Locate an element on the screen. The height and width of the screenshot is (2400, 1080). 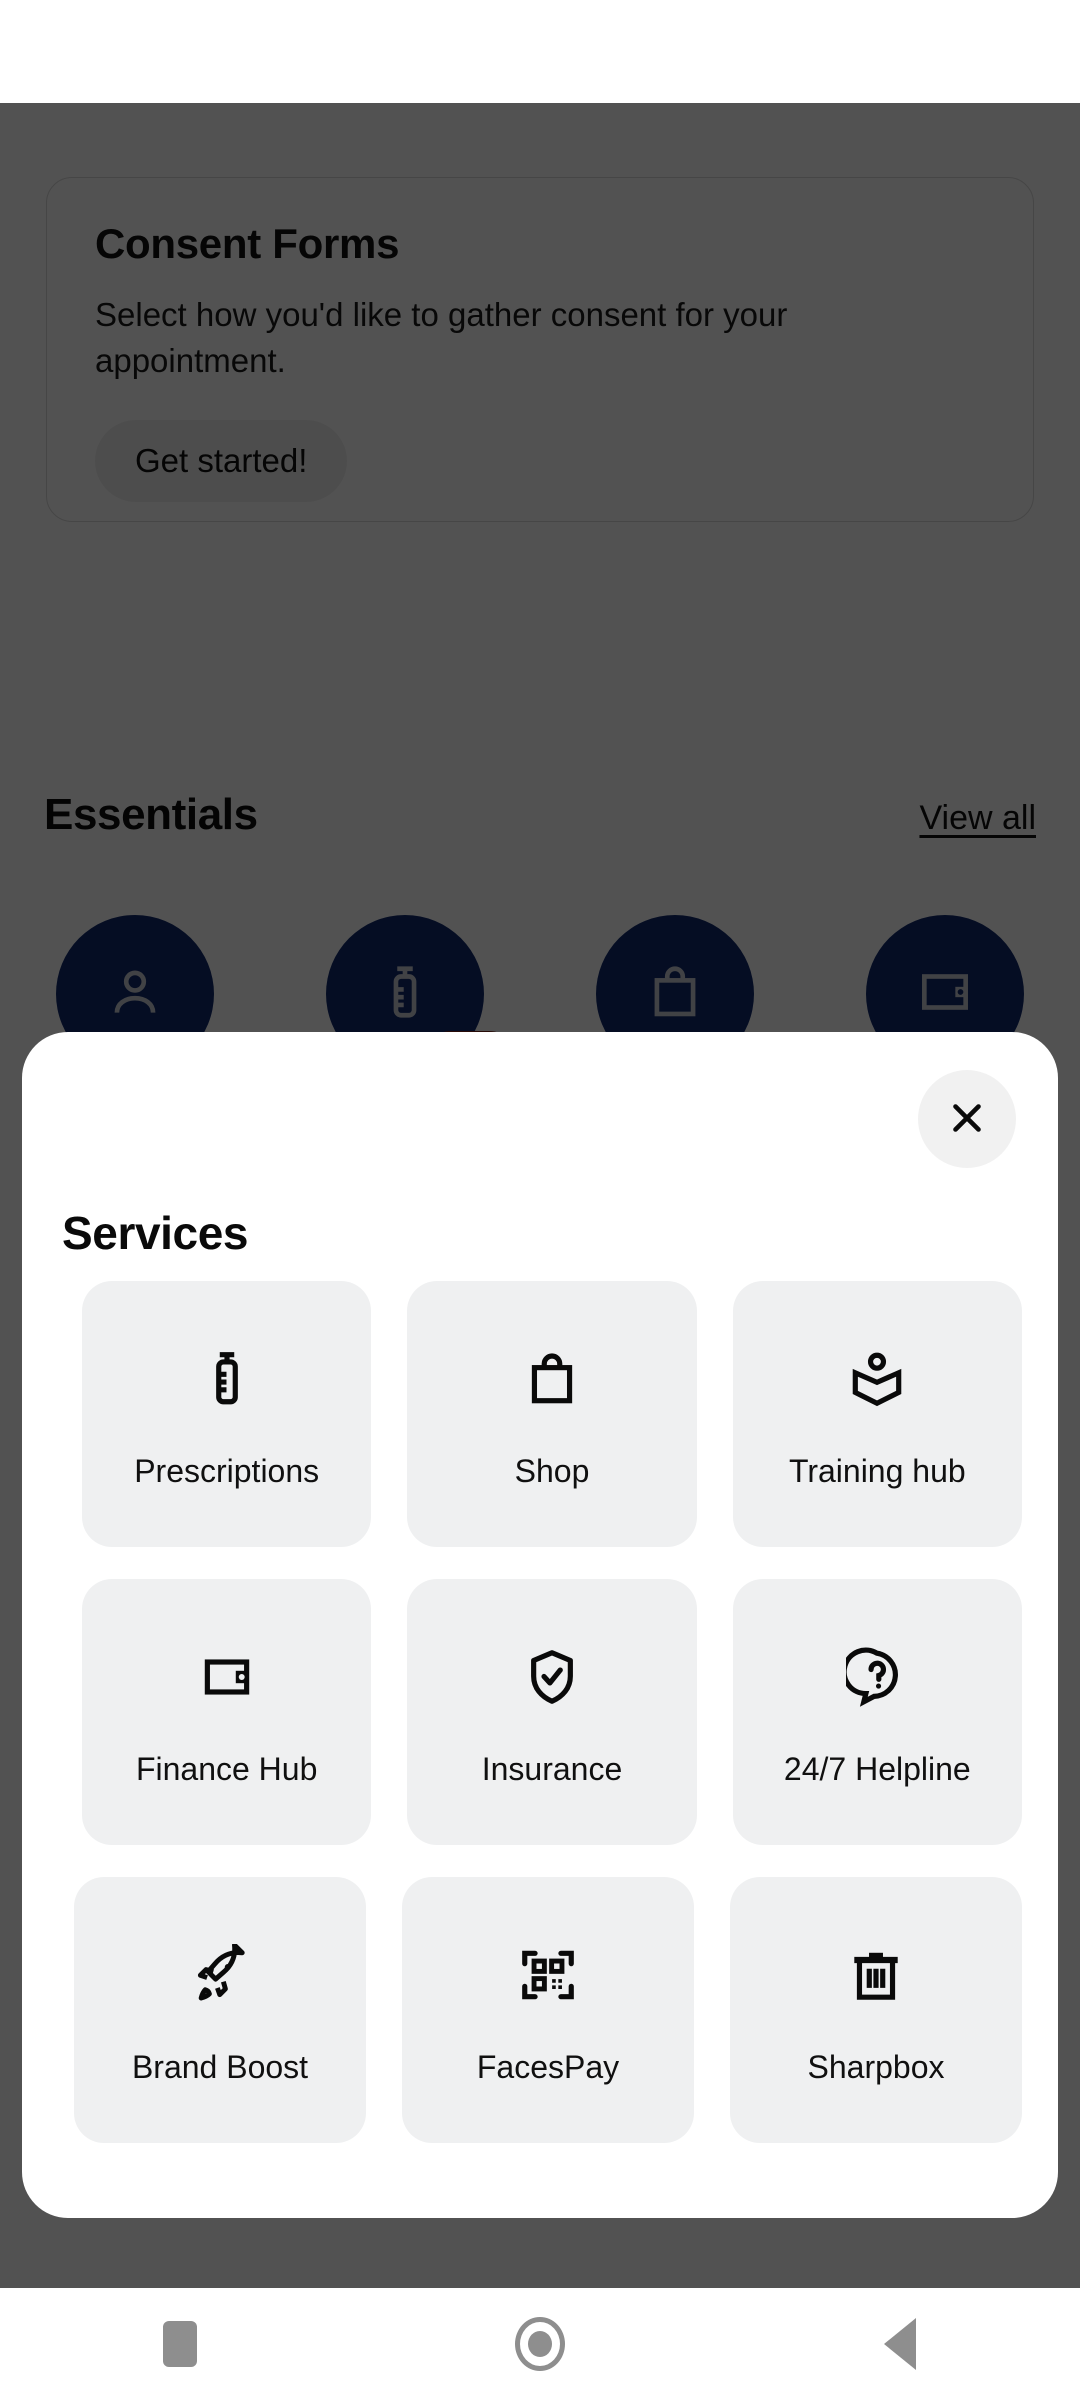
close-icon is located at coordinates (967, 1119).